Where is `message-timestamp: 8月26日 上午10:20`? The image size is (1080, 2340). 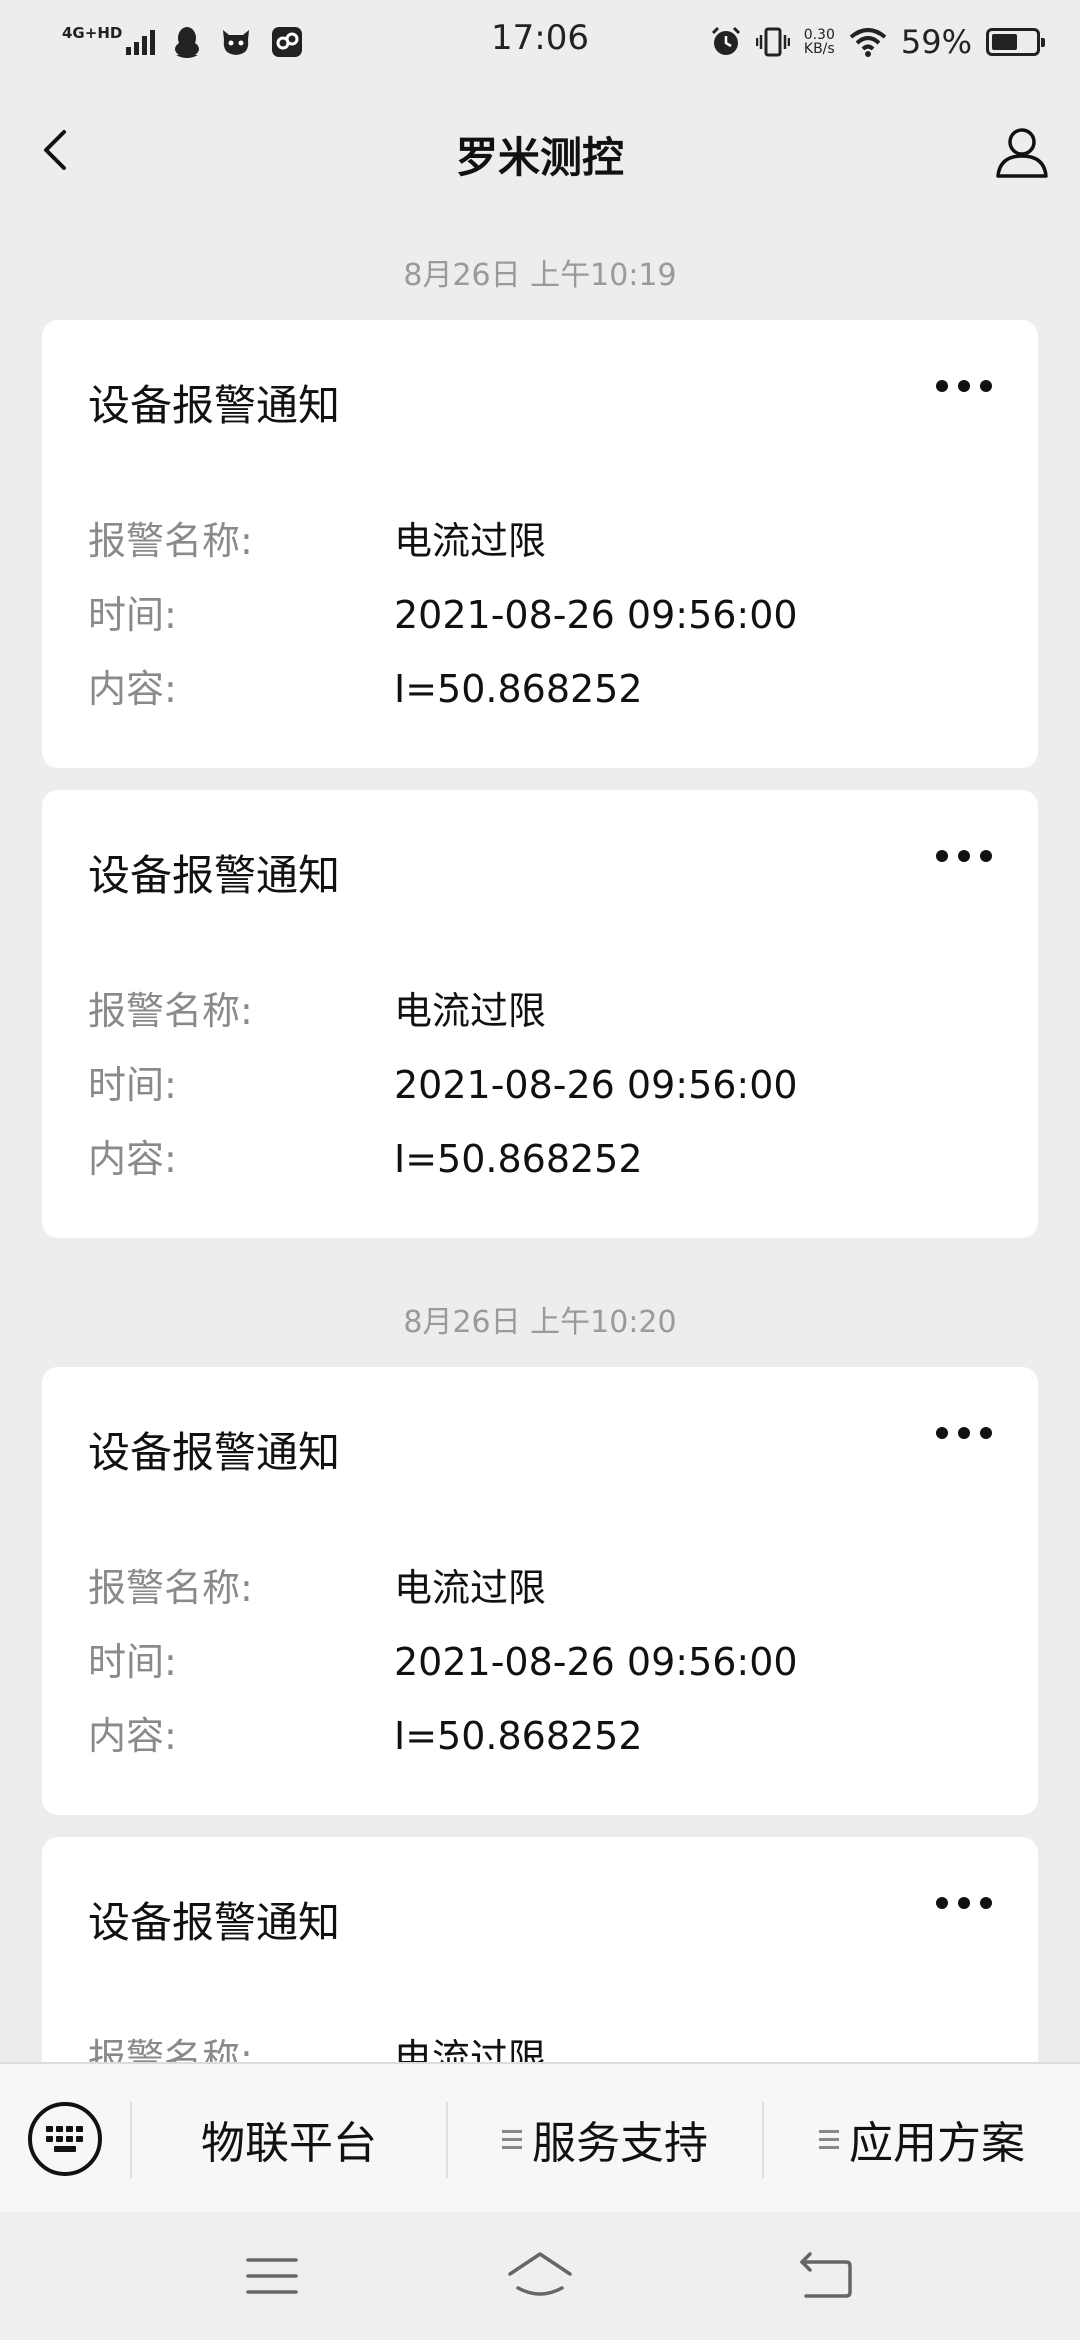 message-timestamp: 8月26日 上午10:20 is located at coordinates (540, 1322).